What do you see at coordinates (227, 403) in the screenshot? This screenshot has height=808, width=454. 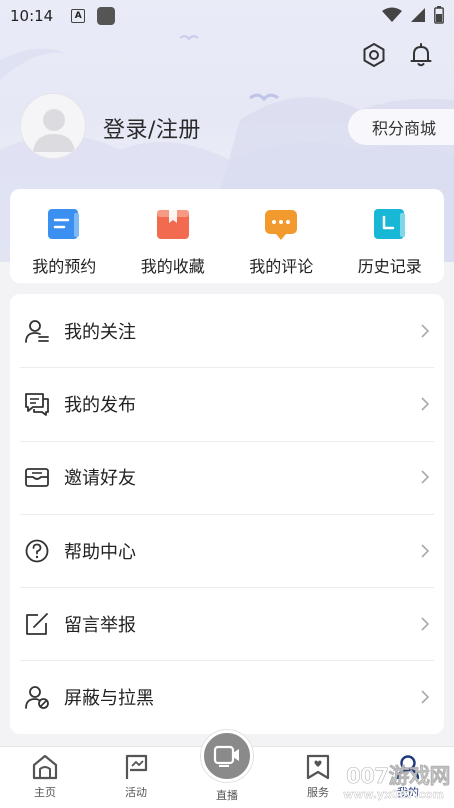 I see `menu-item-publish: 我的发布` at bounding box center [227, 403].